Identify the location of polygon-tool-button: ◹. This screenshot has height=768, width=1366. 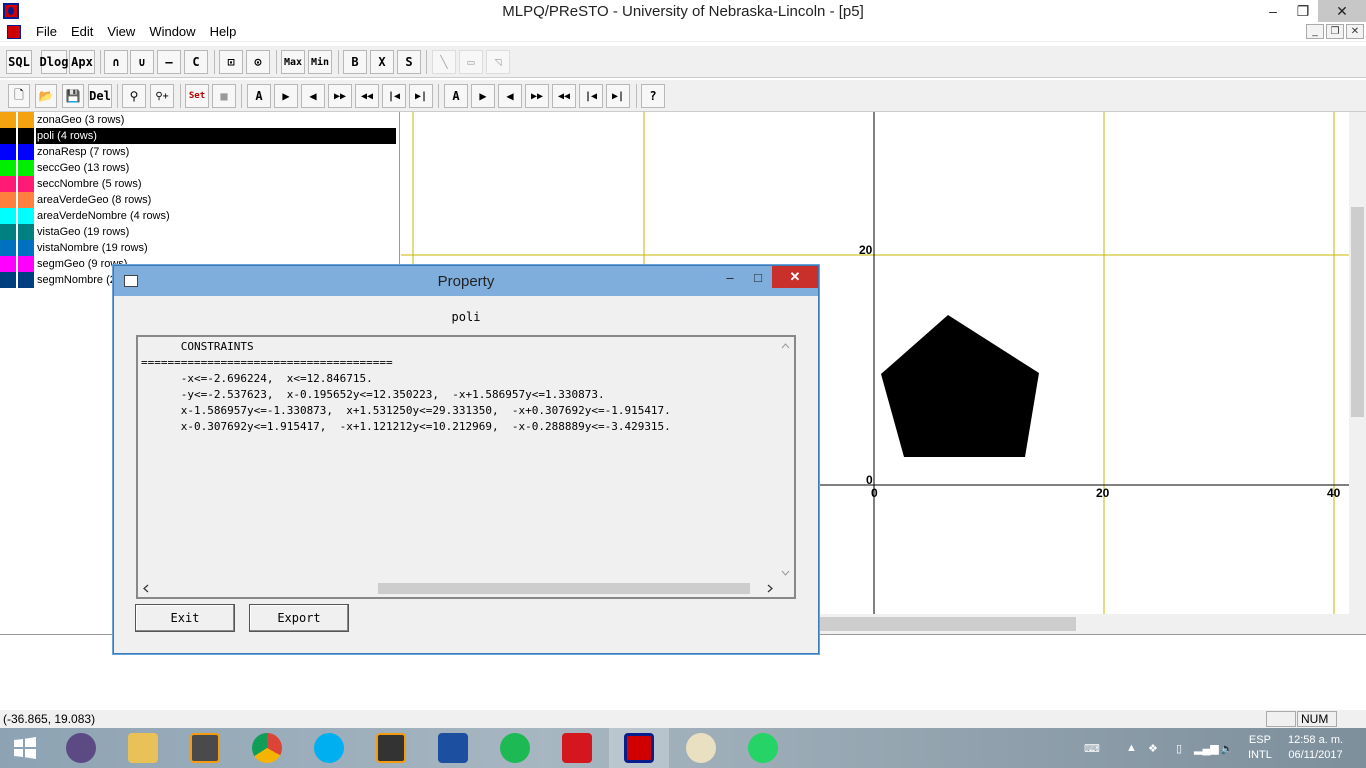
(498, 62).